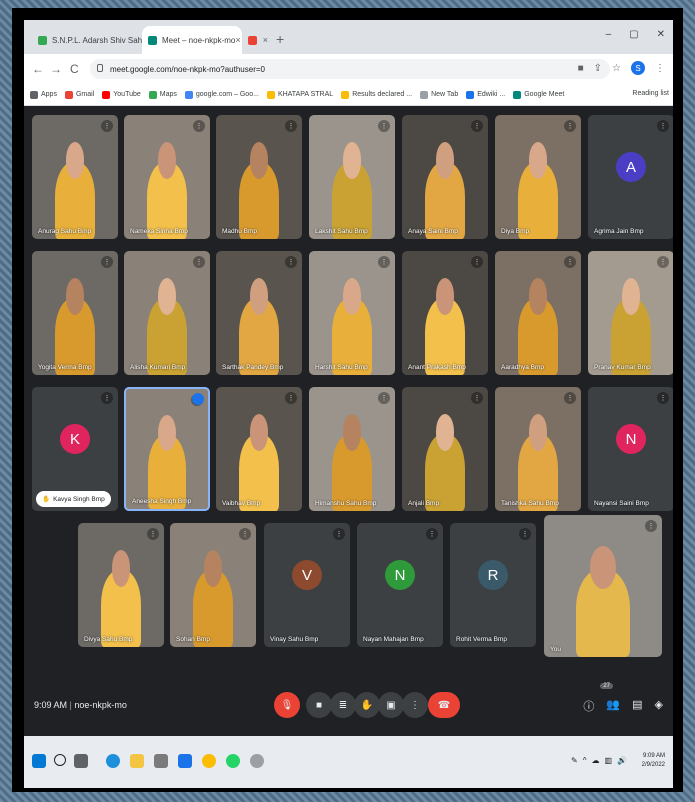  I want to click on mic-off-button: 🎙, so click(287, 705).